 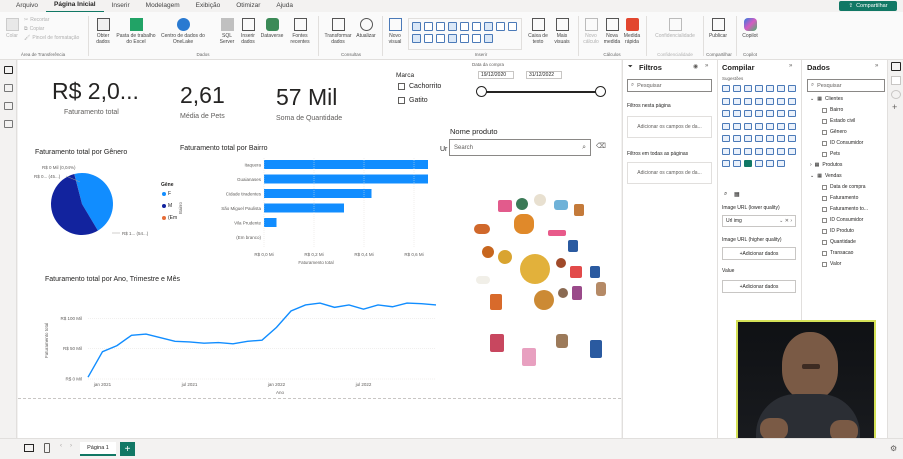 What do you see at coordinates (272, 28) in the screenshot?
I see `dataverse-button: Dataverse` at bounding box center [272, 28].